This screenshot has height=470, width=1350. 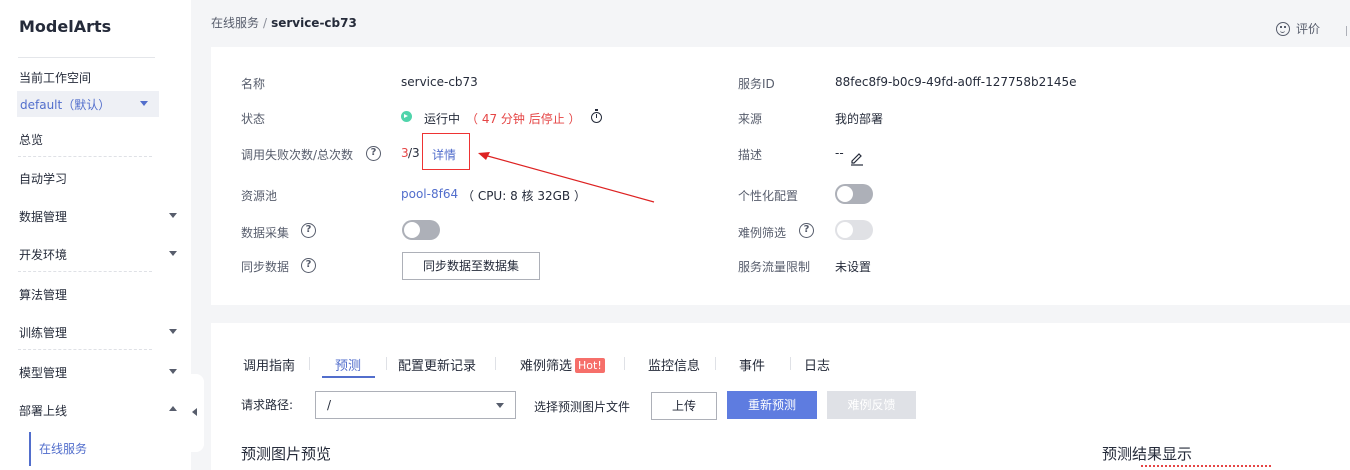 I want to click on request-path-label: 请求路径:, so click(x=267, y=405).